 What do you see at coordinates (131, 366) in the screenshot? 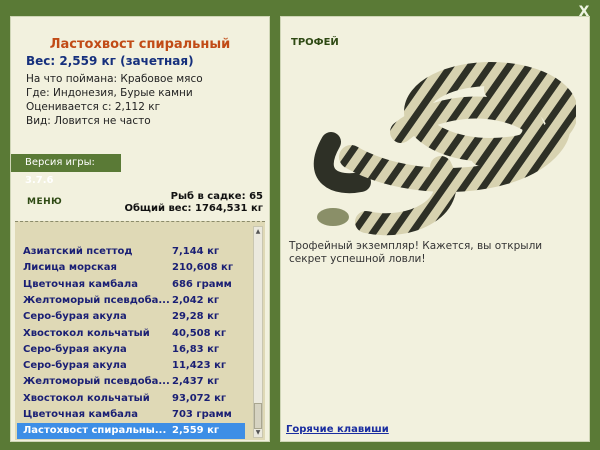
I see `list-item: Серо-бурая акула 11,423 кг` at bounding box center [131, 366].